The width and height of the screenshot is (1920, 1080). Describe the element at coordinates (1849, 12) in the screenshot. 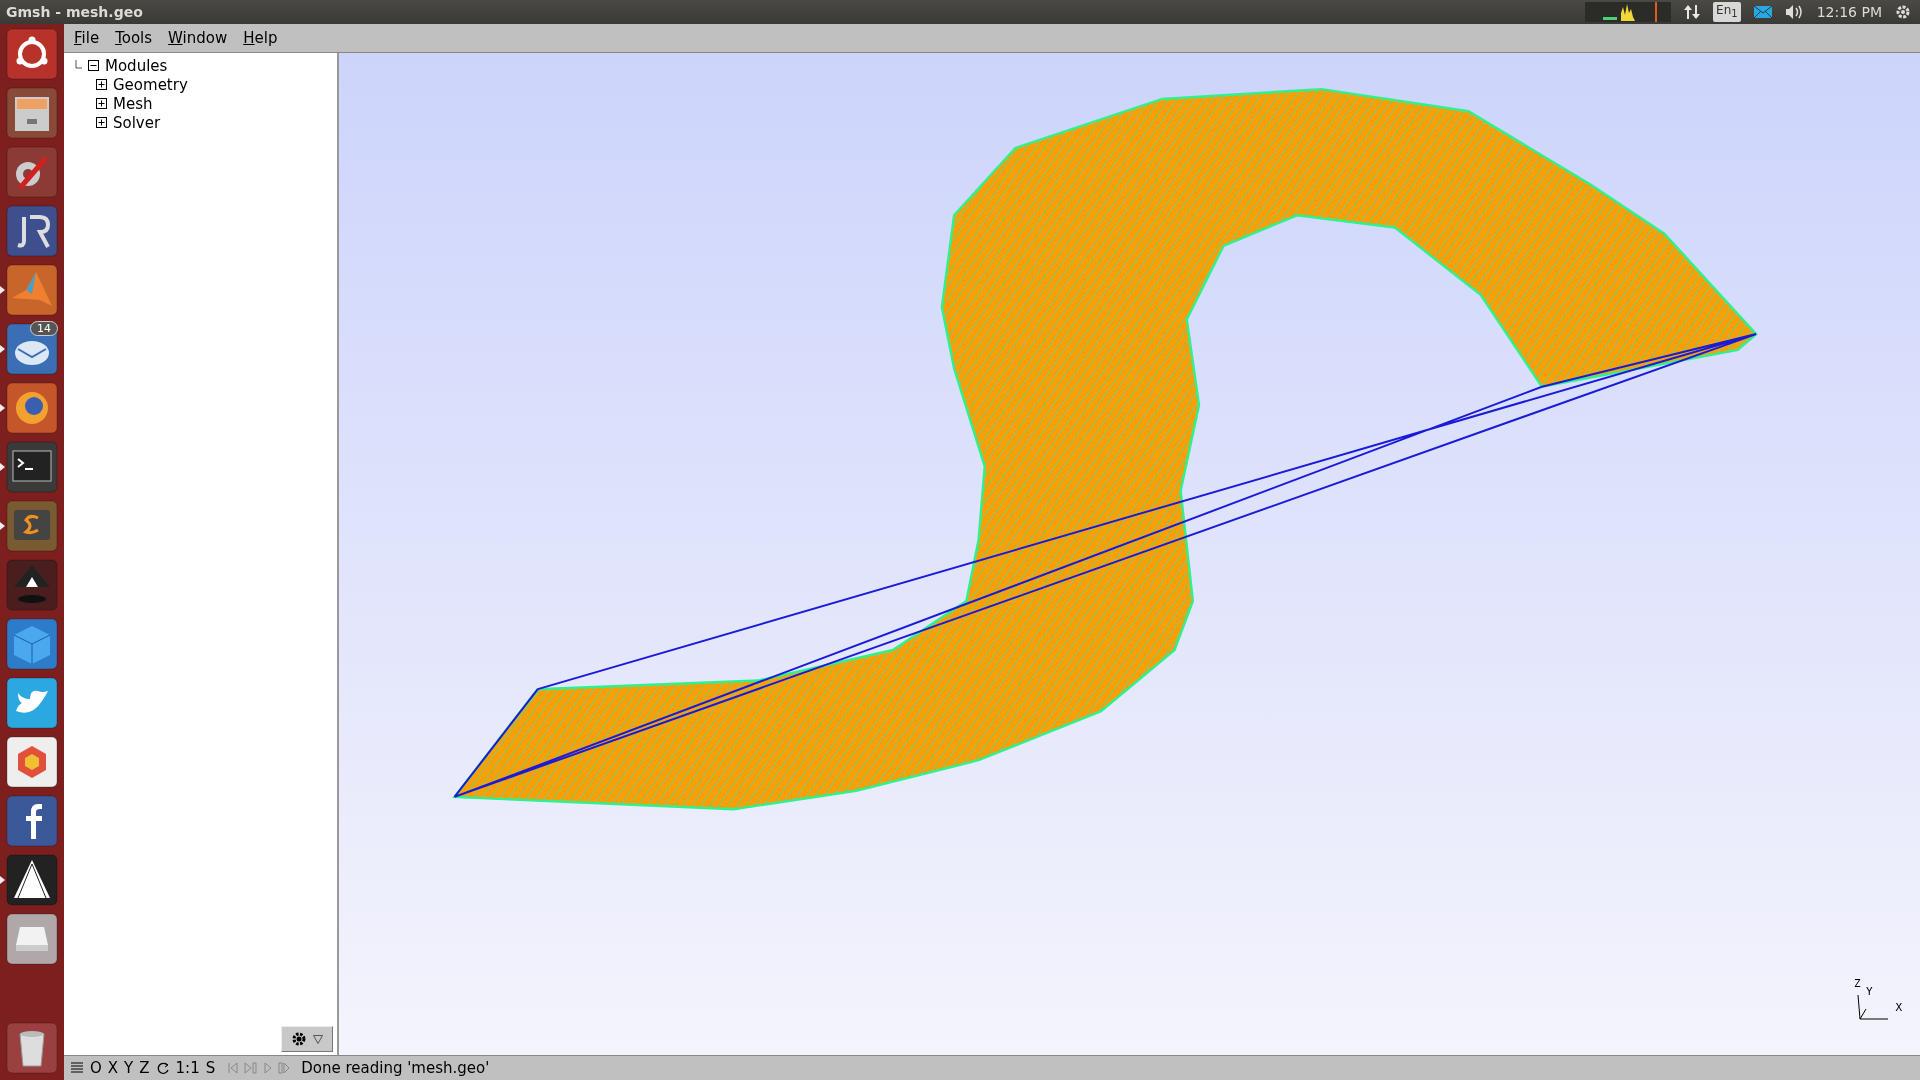

I see `clock: 12:16 PM` at that location.